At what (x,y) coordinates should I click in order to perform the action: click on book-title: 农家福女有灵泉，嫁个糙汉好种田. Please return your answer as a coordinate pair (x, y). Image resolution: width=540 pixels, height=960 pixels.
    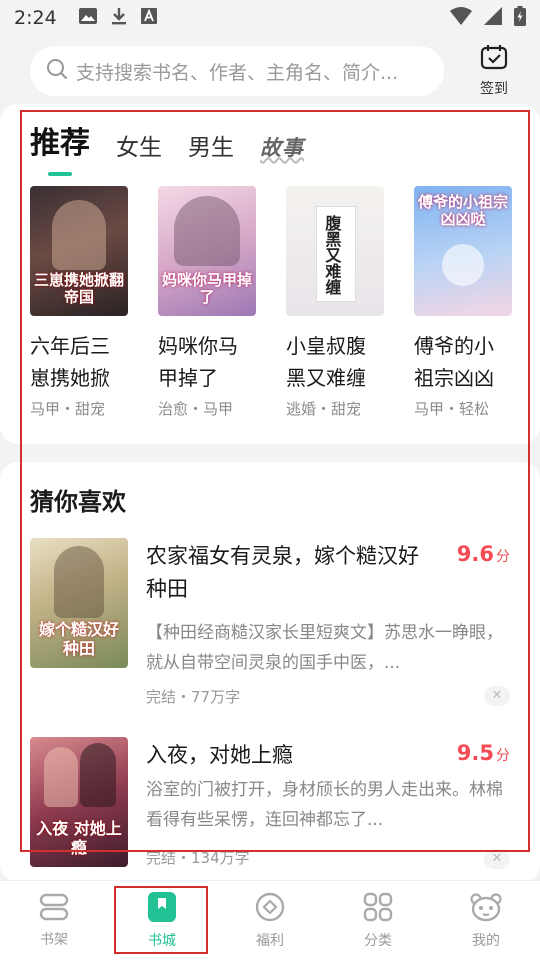
    Looking at the image, I should click on (282, 572).